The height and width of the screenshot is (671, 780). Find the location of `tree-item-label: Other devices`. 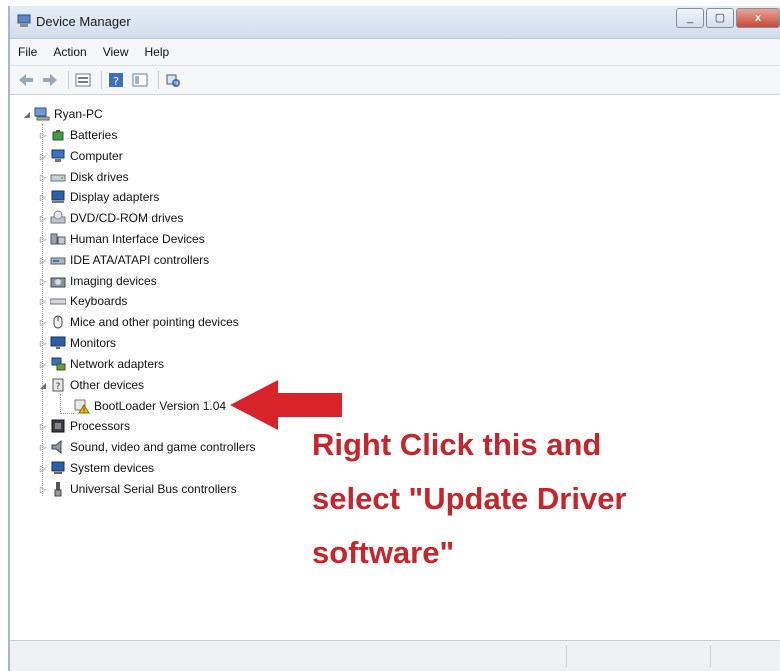

tree-item-label: Other devices is located at coordinates (107, 385).